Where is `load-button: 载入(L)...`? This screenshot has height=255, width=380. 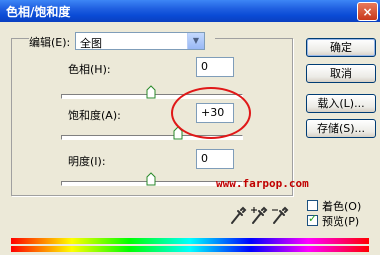 load-button: 载入(L)... is located at coordinates (341, 103).